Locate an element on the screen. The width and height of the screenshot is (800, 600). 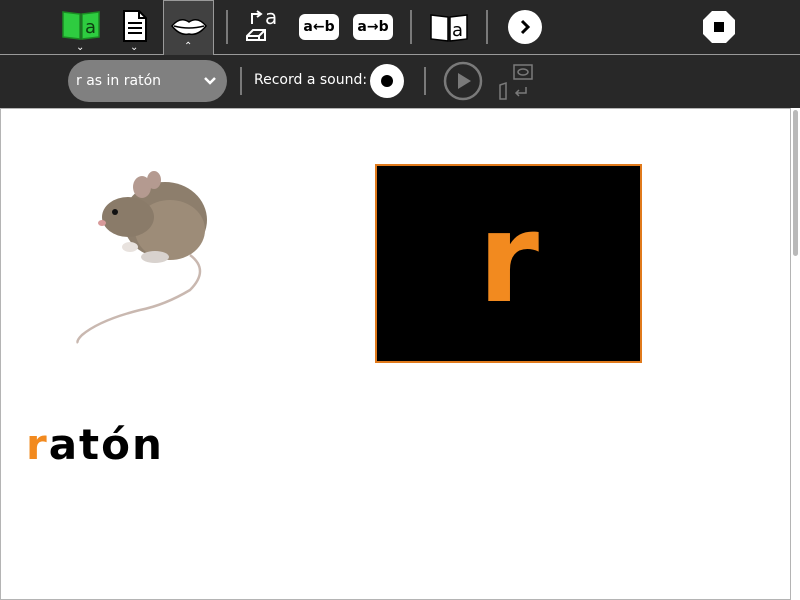
scrollbar-thumb is located at coordinates (795, 183).